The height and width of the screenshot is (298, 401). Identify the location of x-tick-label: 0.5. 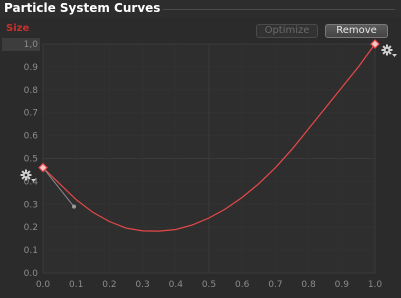
(209, 285).